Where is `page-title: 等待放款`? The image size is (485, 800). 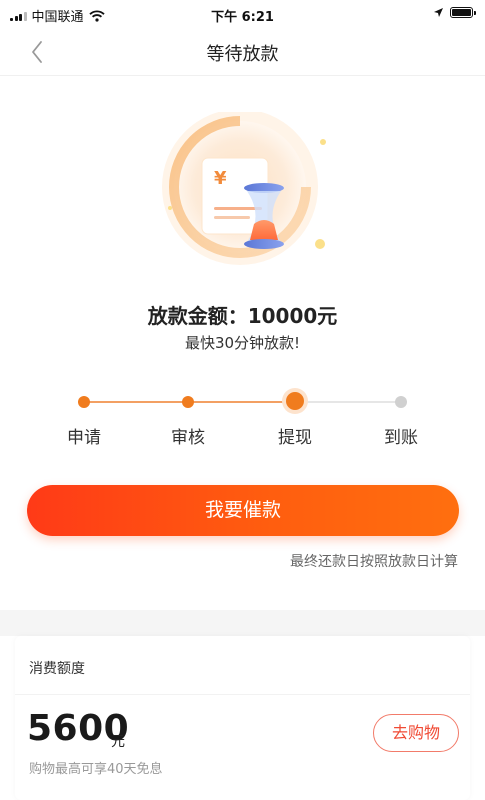 page-title: 等待放款 is located at coordinates (242, 54).